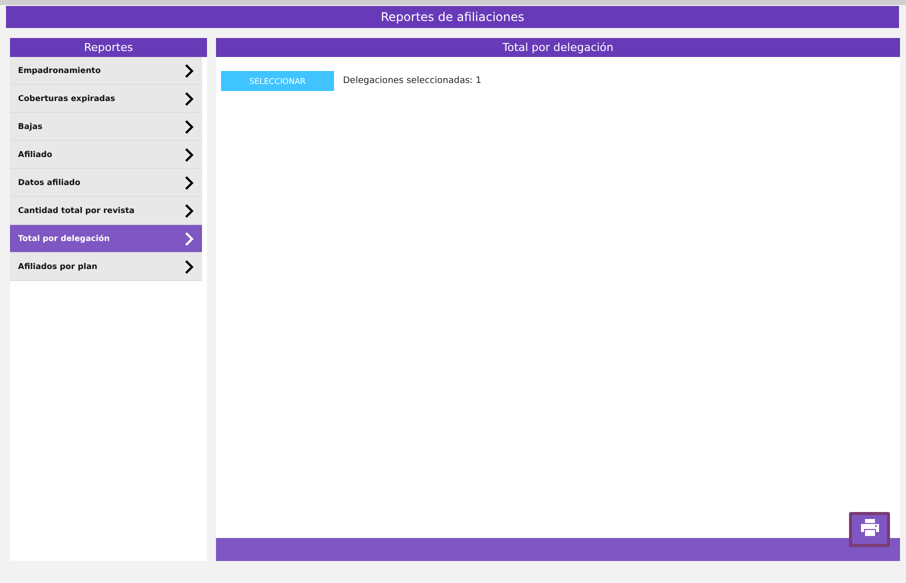 This screenshot has width=906, height=583. I want to click on menu-item: Afiliado, so click(106, 155).